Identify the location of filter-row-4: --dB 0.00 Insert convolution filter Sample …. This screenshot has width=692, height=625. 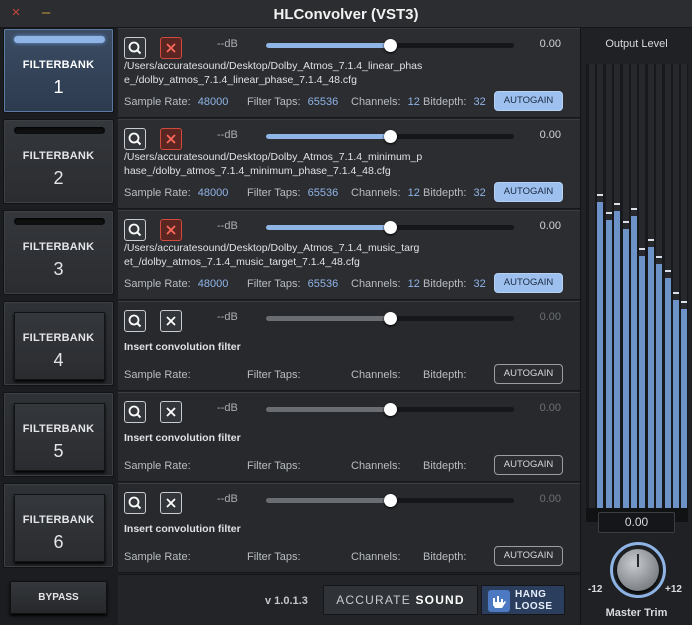
(349, 346).